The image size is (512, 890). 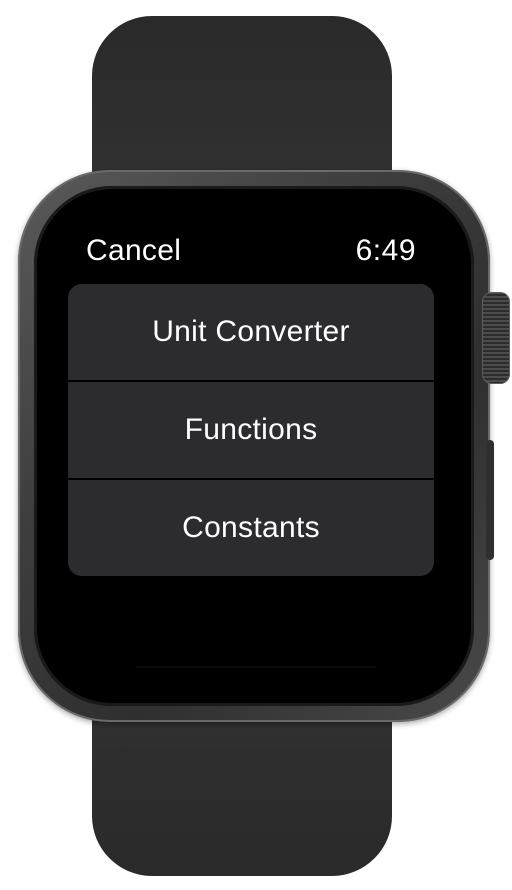 I want to click on constants-button: Constants, so click(x=251, y=528).